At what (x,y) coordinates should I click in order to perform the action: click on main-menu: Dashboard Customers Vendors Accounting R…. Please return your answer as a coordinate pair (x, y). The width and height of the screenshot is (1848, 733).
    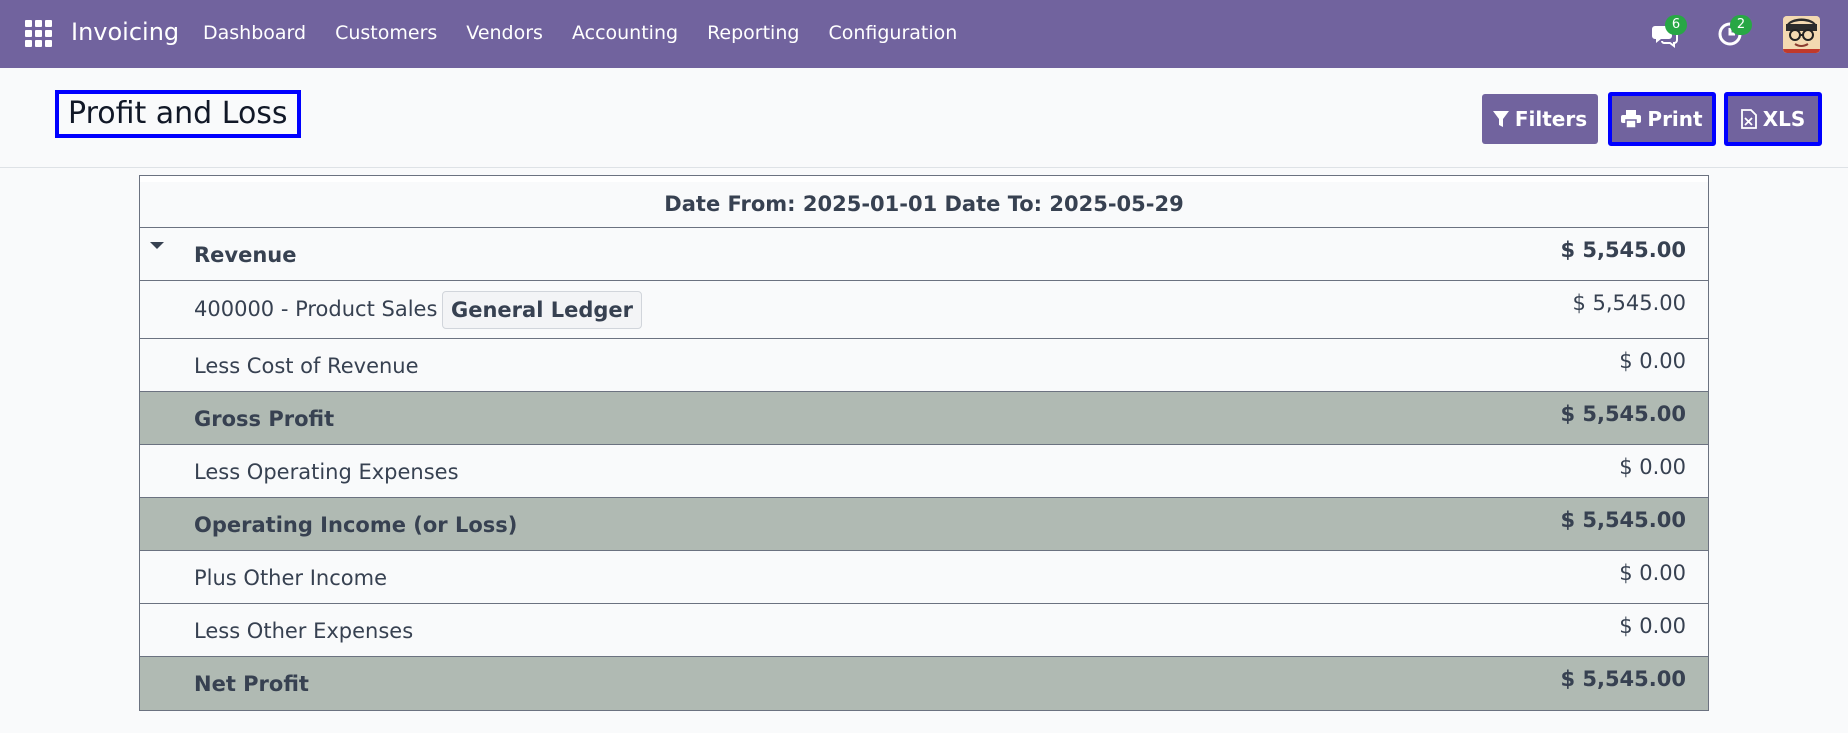
    Looking at the image, I should click on (594, 33).